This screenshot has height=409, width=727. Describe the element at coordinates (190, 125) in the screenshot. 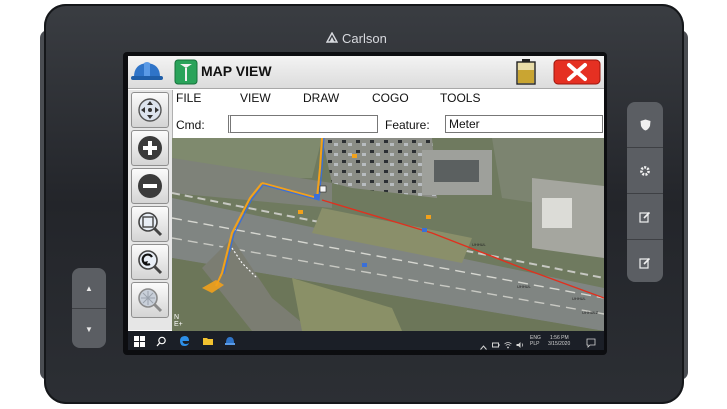

I see `cmd-label: Cmd:` at that location.